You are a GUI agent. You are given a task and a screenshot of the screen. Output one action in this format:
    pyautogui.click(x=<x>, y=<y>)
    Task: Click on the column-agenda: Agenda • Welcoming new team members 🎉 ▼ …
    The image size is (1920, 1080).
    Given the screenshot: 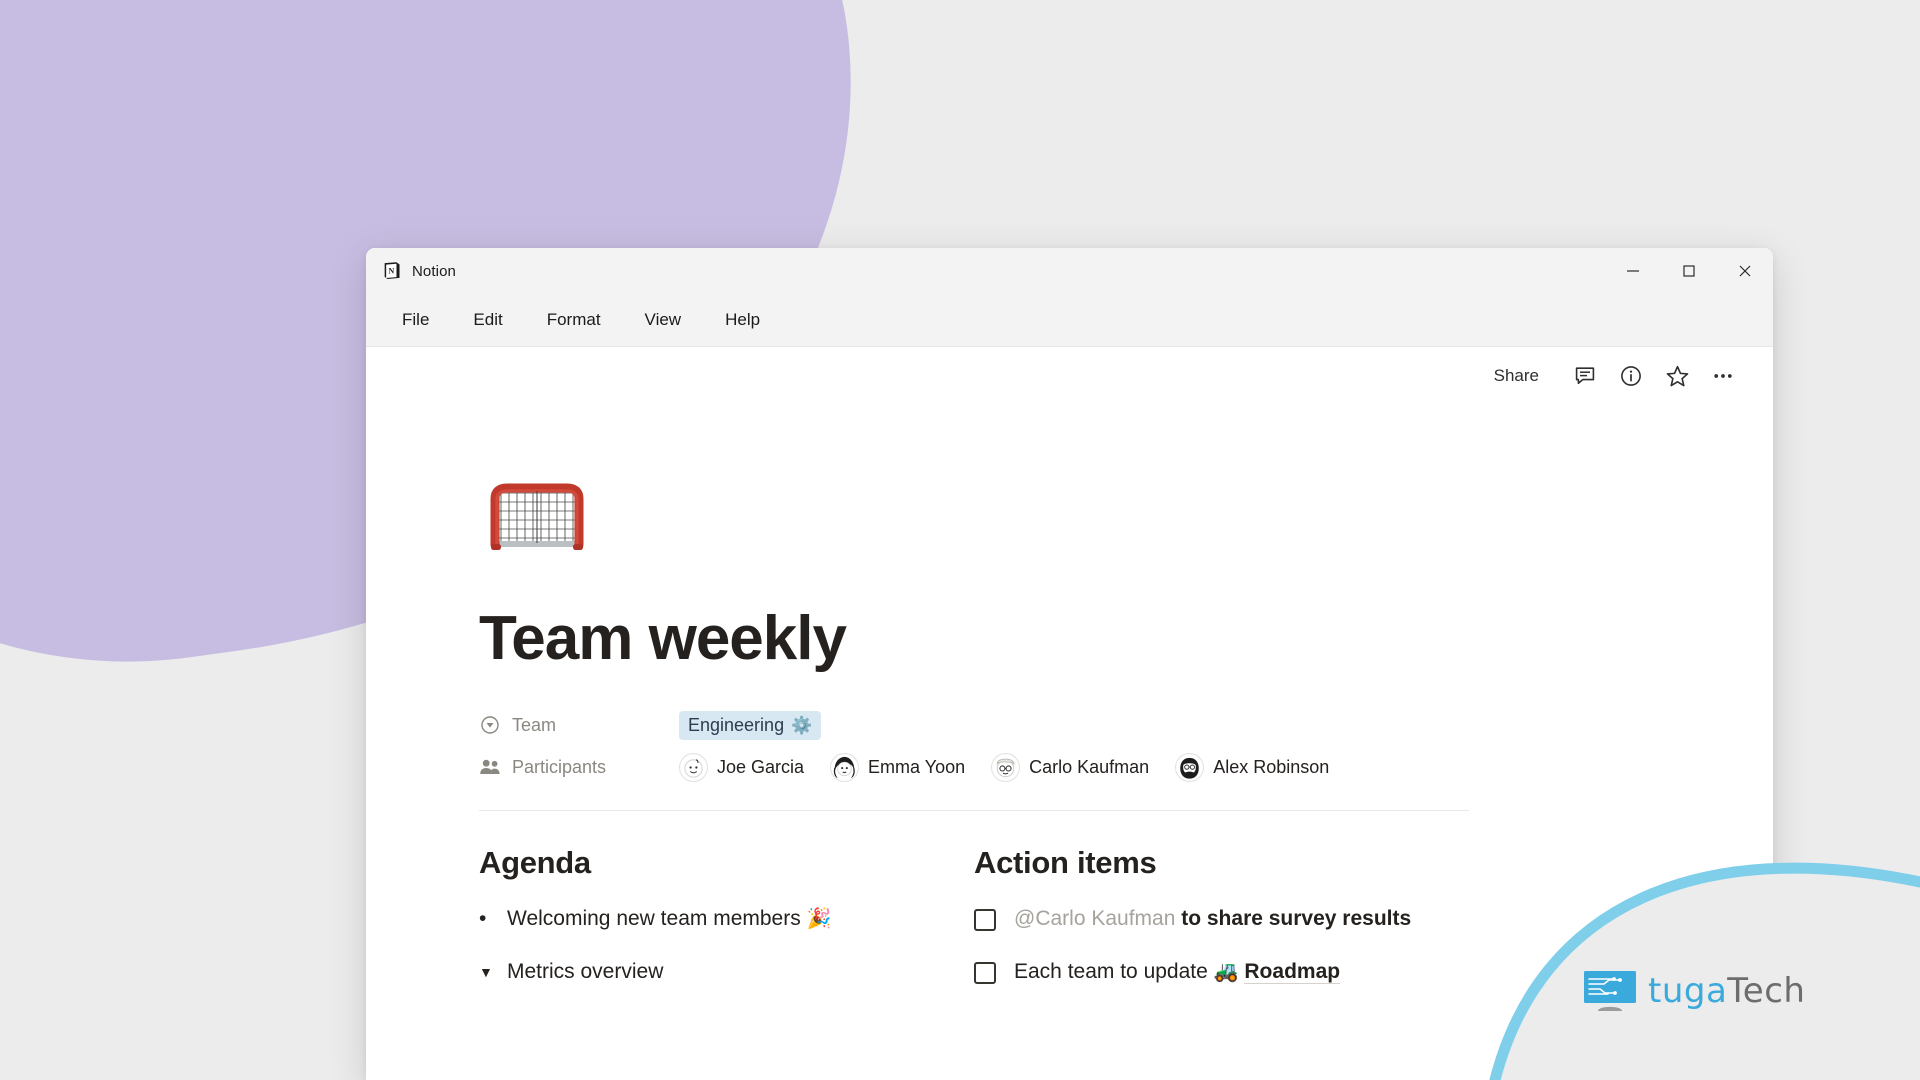 What is the action you would take?
    pyautogui.click(x=726, y=926)
    